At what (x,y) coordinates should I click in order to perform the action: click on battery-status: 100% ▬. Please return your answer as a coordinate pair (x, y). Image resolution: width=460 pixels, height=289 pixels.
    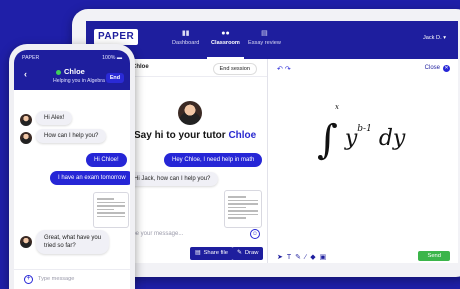
    Looking at the image, I should click on (112, 58).